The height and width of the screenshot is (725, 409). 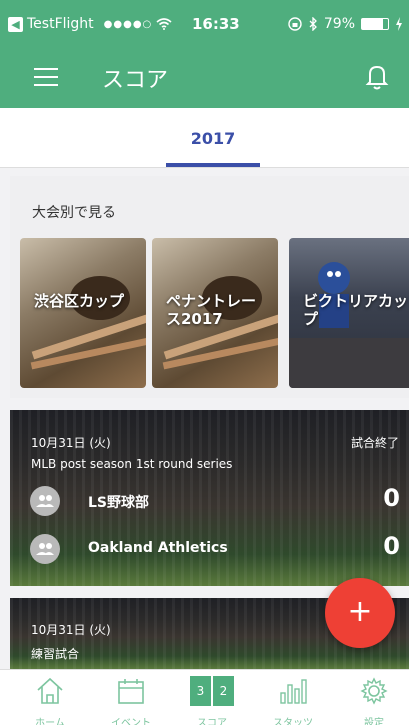 I want to click on nav-item-settings: 設定, so click(x=371, y=697).